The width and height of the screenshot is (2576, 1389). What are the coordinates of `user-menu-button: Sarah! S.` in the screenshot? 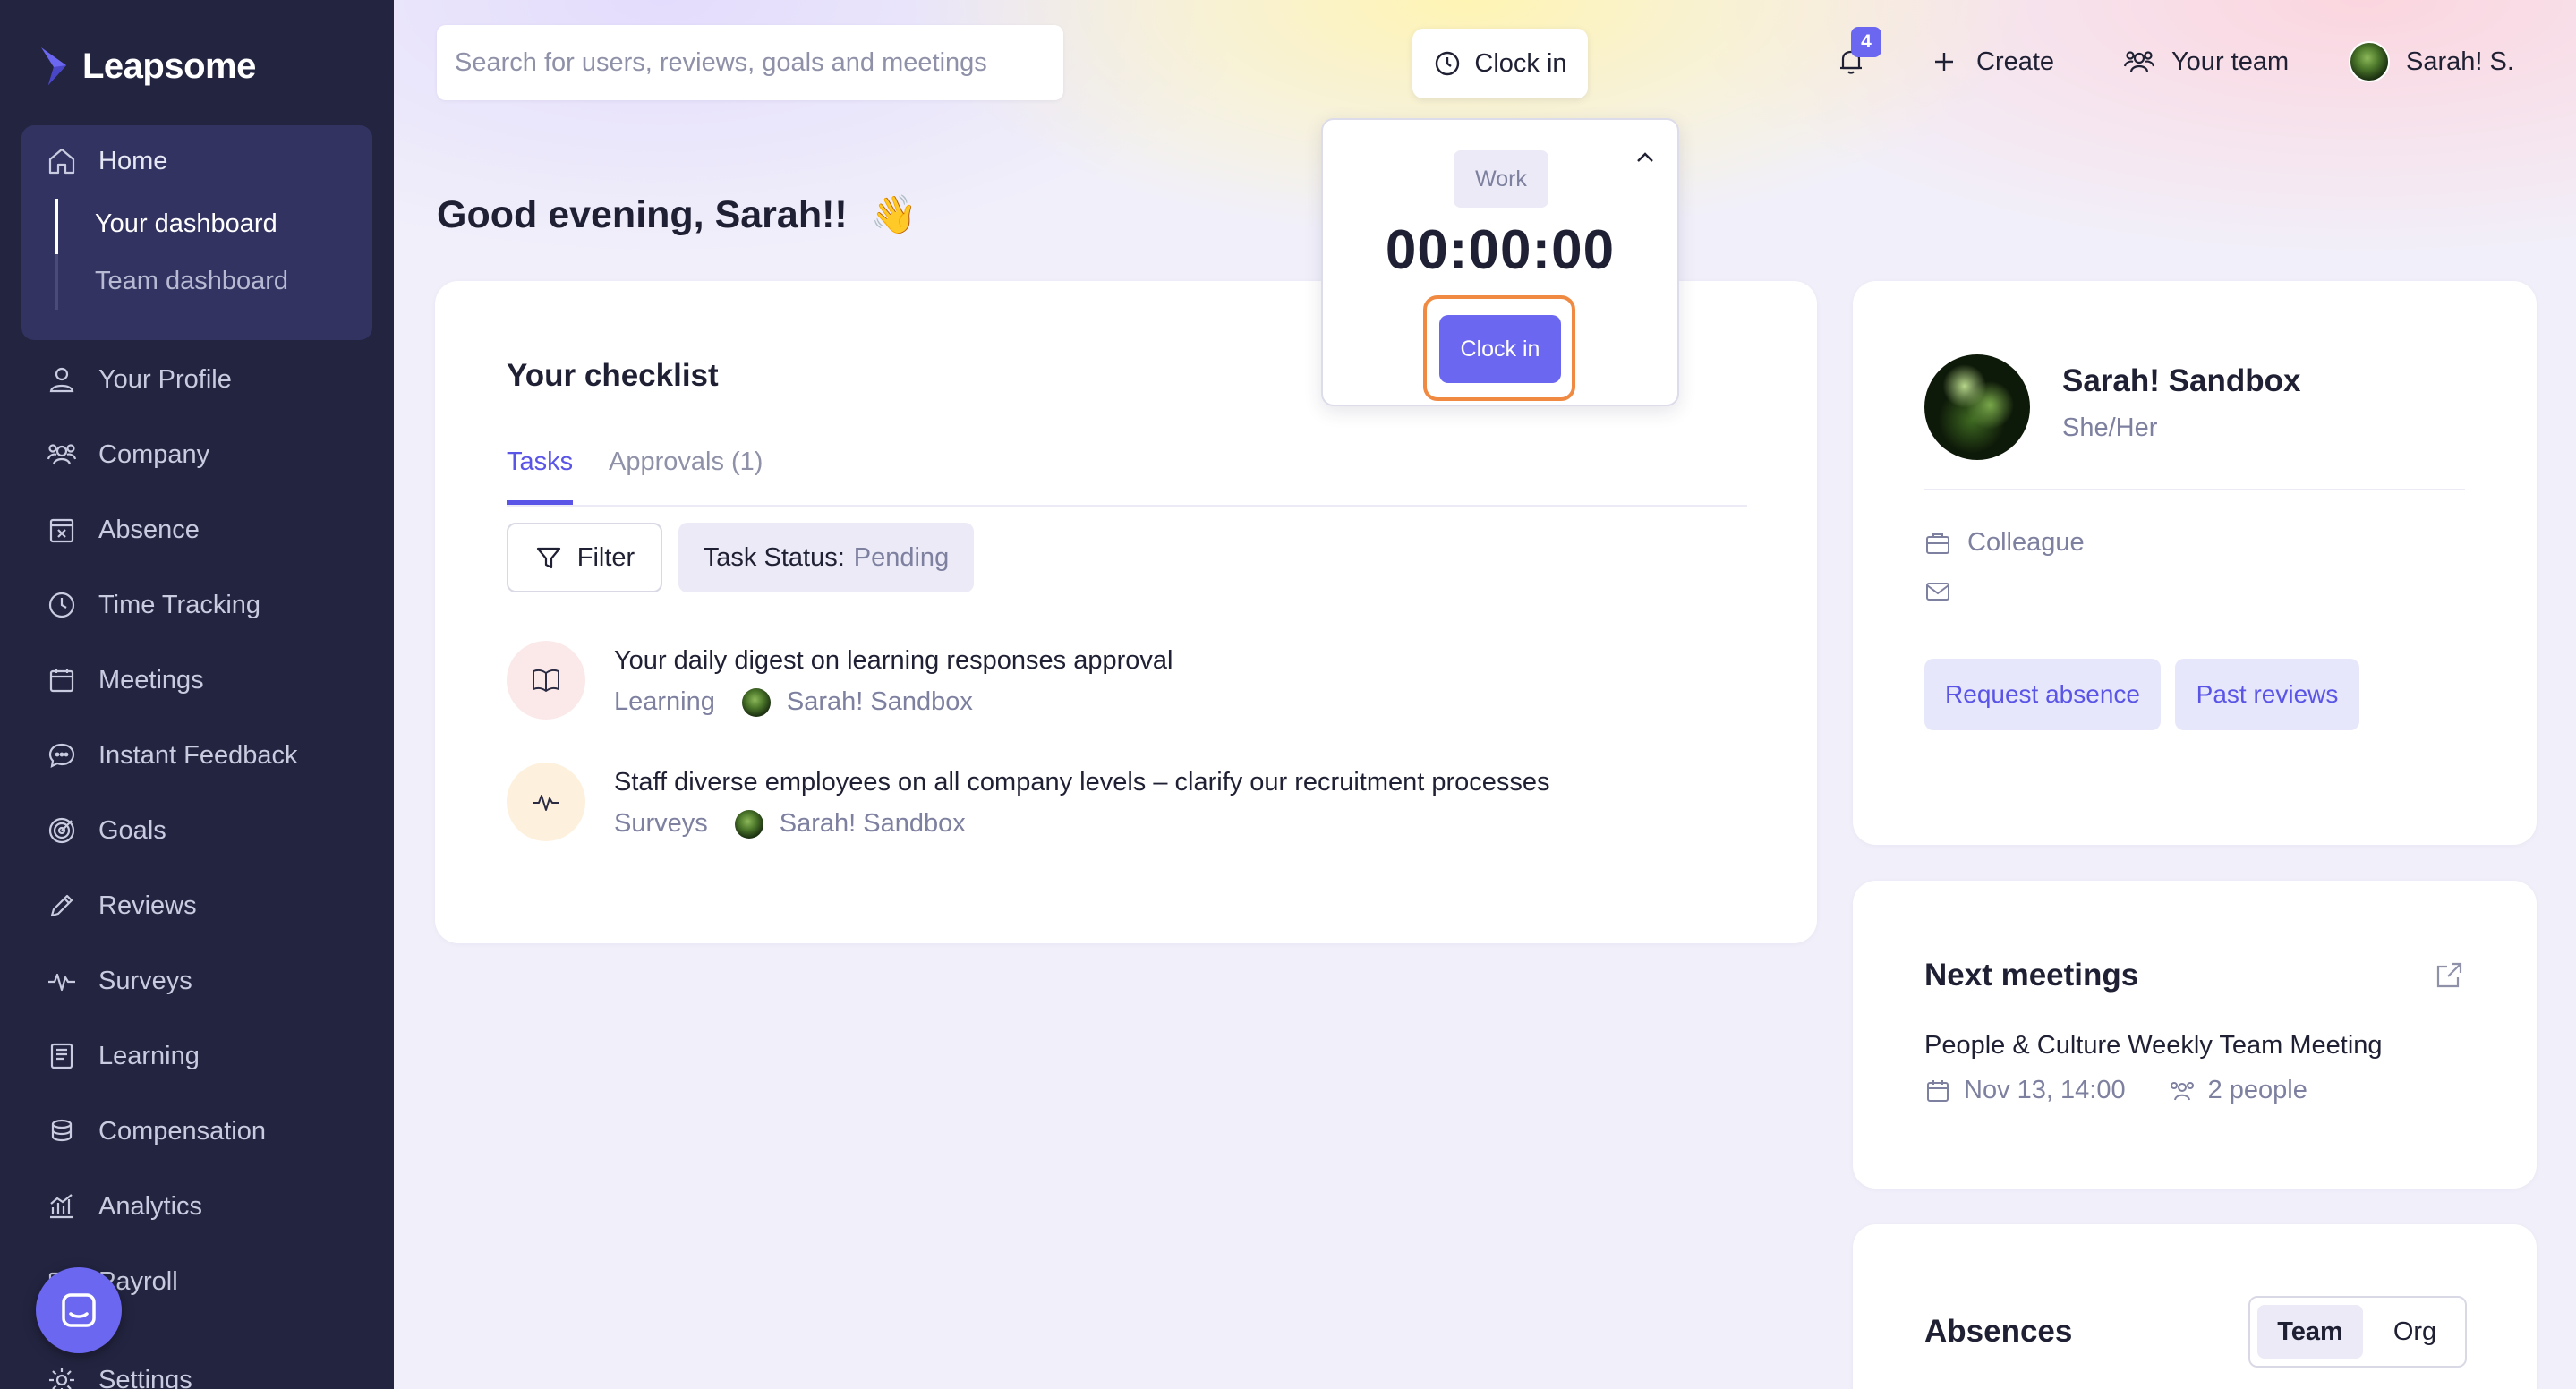 It's located at (2431, 62).